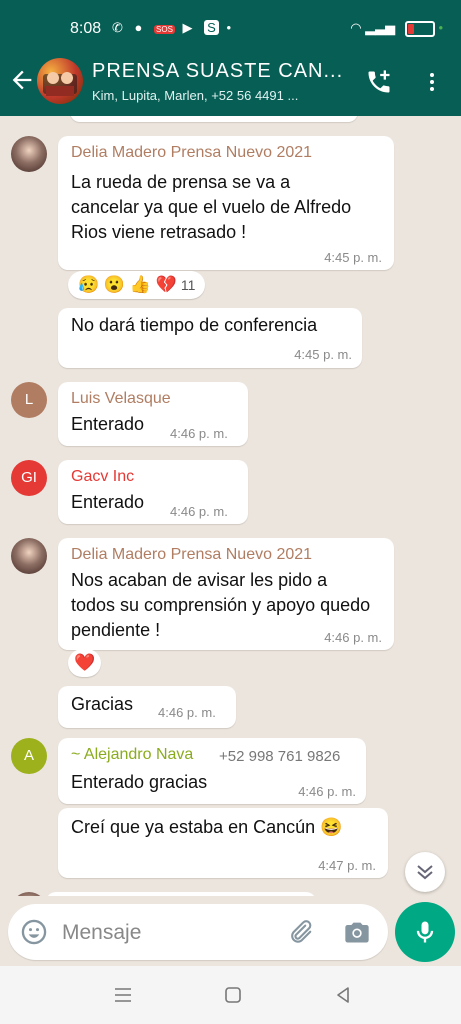 The width and height of the screenshot is (461, 1024). What do you see at coordinates (343, 995) in the screenshot?
I see `back-nav-icon` at bounding box center [343, 995].